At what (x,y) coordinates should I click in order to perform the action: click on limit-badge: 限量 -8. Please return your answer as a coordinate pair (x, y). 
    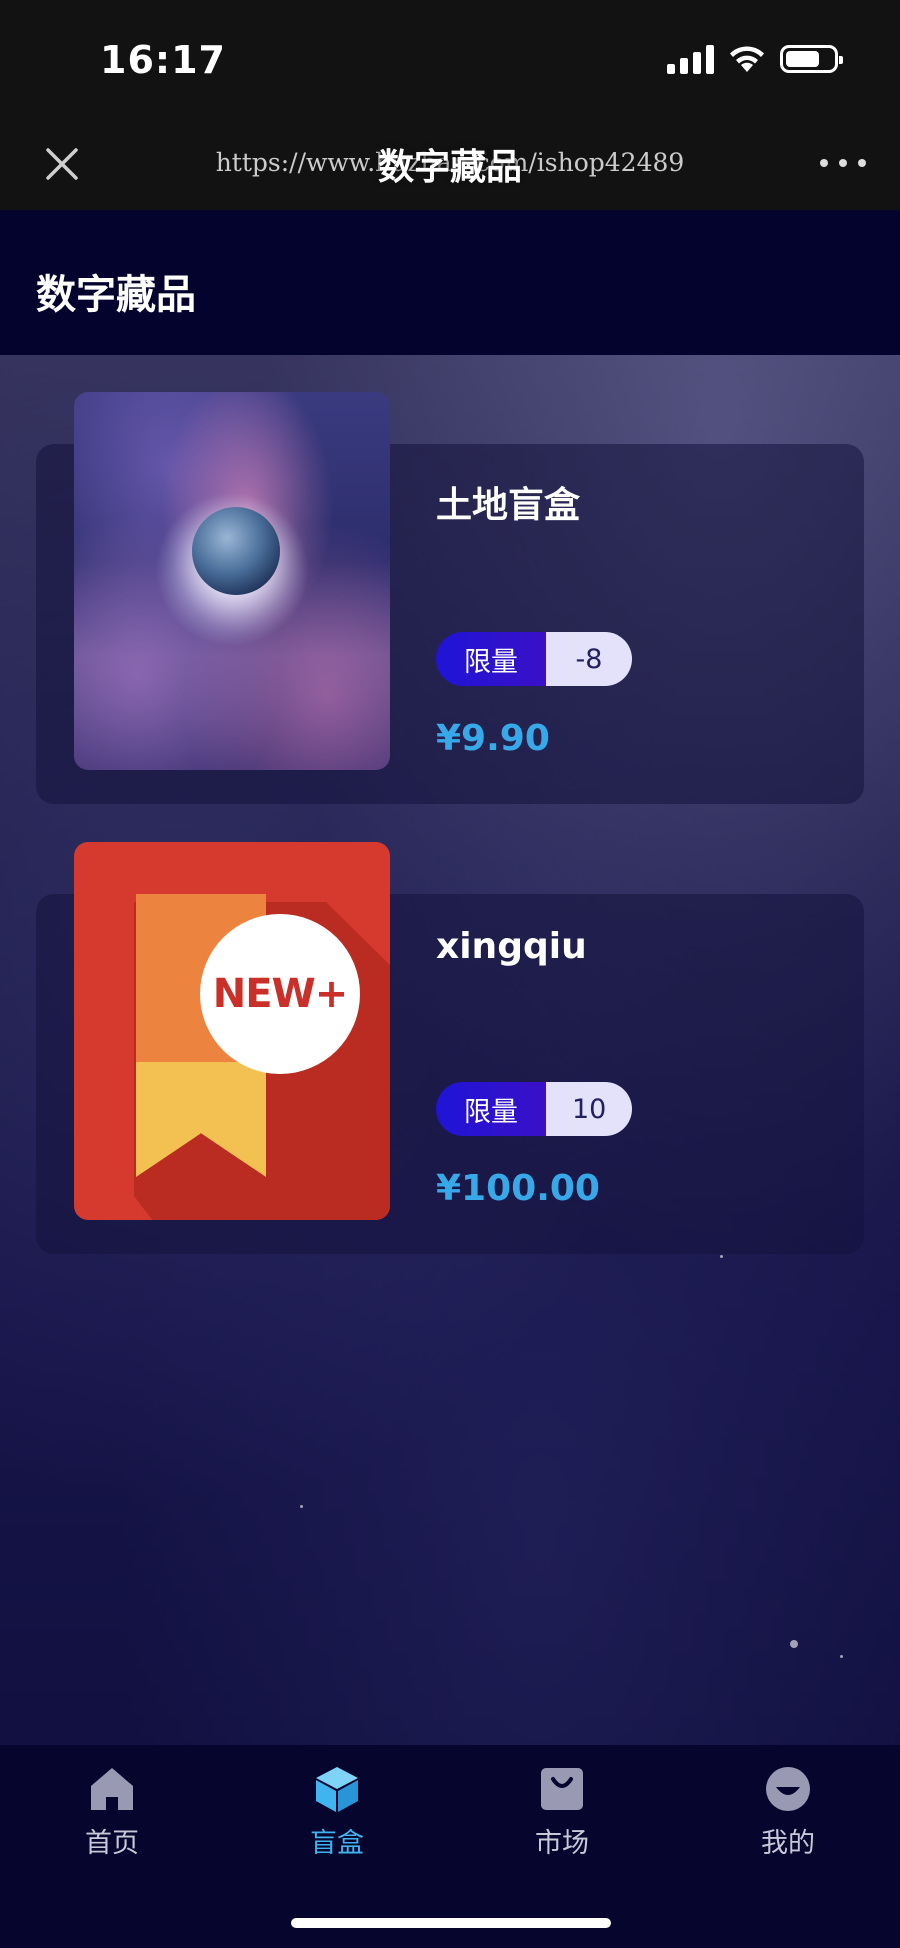
    Looking at the image, I should click on (534, 659).